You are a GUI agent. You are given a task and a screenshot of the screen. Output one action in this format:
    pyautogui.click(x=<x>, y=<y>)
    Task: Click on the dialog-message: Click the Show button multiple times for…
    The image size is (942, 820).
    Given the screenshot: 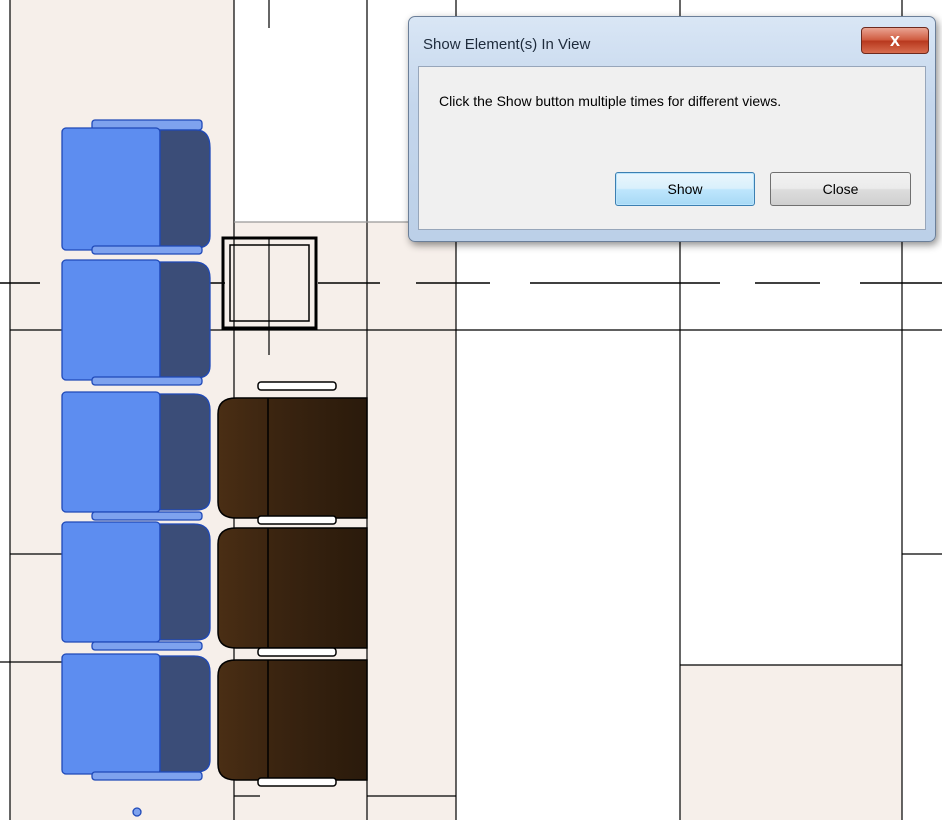 What is the action you would take?
    pyautogui.click(x=610, y=101)
    